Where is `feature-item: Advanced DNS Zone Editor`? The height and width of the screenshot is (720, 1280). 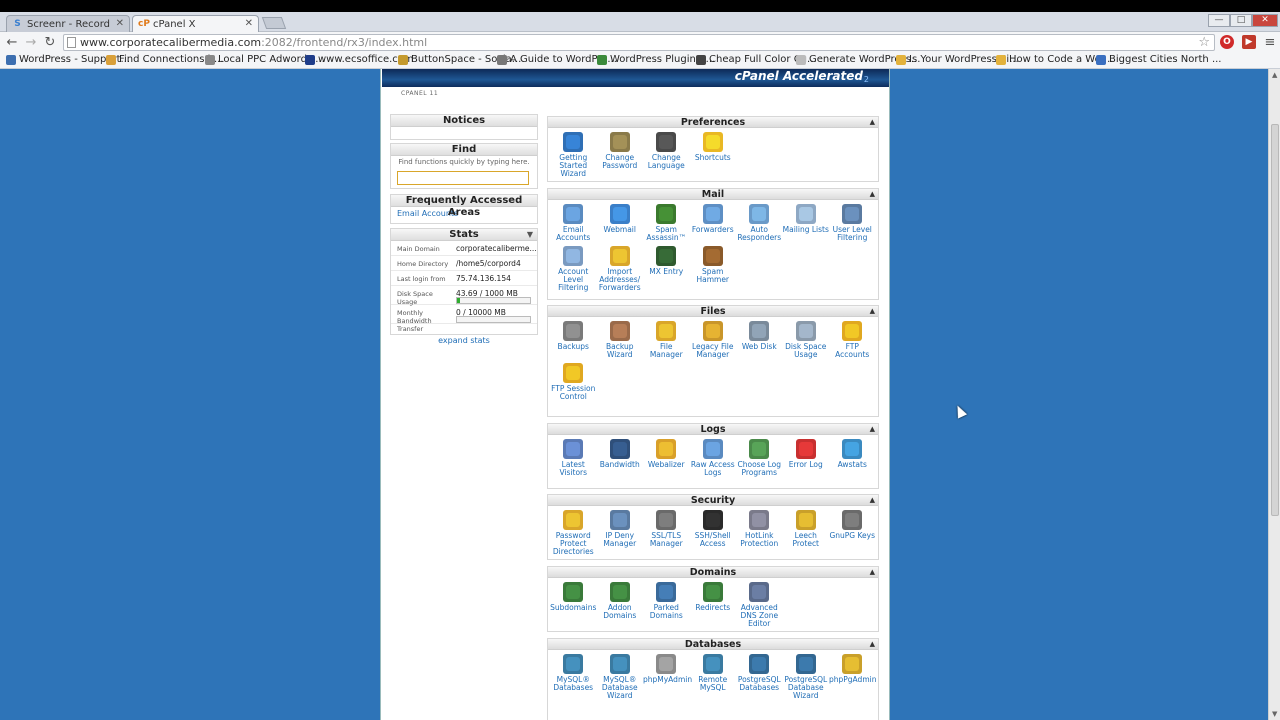 feature-item: Advanced DNS Zone Editor is located at coordinates (759, 604).